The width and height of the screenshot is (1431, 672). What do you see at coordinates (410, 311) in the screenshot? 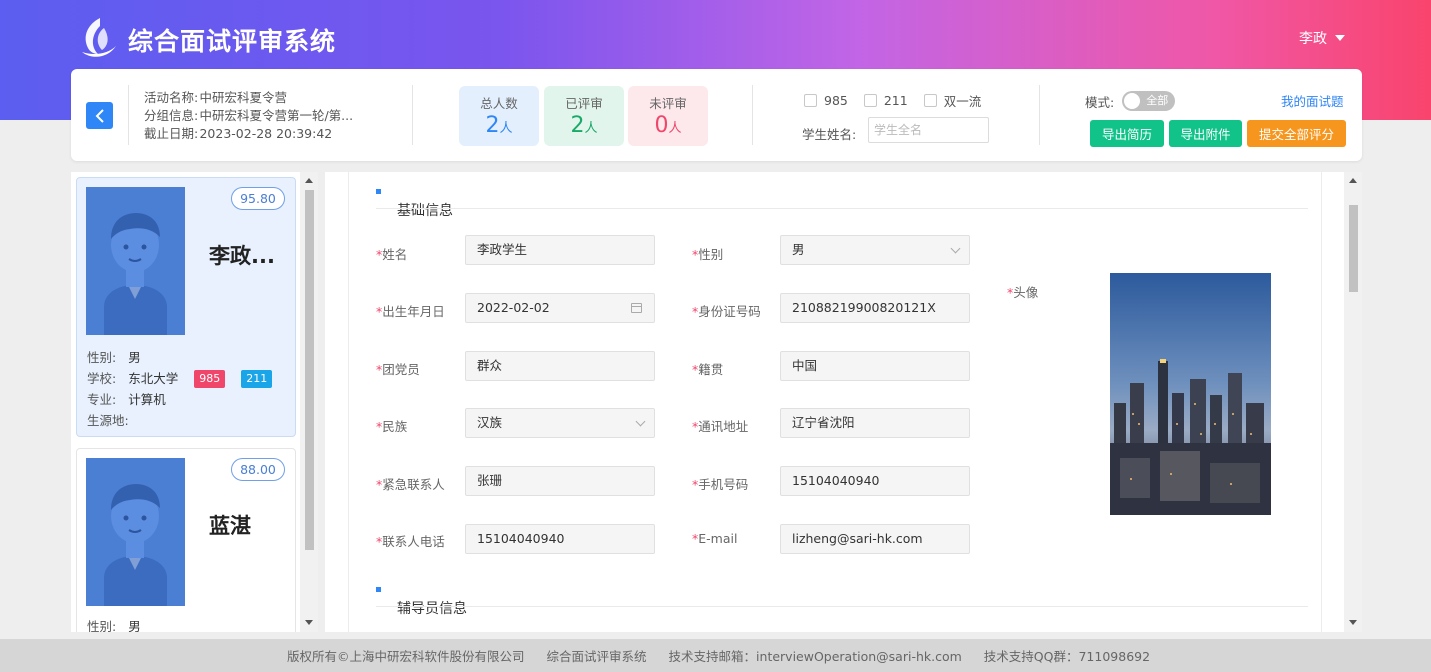
I see `birth-date-label: *出生年月日` at bounding box center [410, 311].